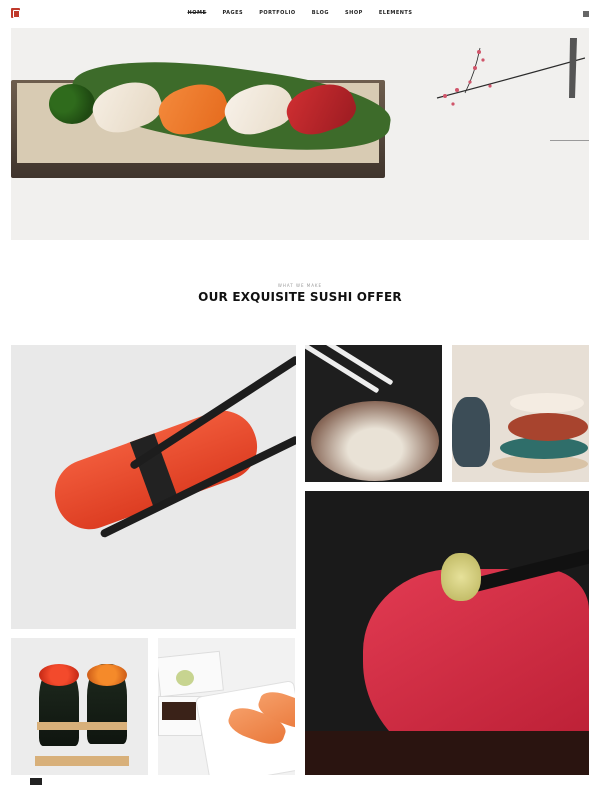  What do you see at coordinates (36, 781) in the screenshot?
I see `footer-edge` at bounding box center [36, 781].